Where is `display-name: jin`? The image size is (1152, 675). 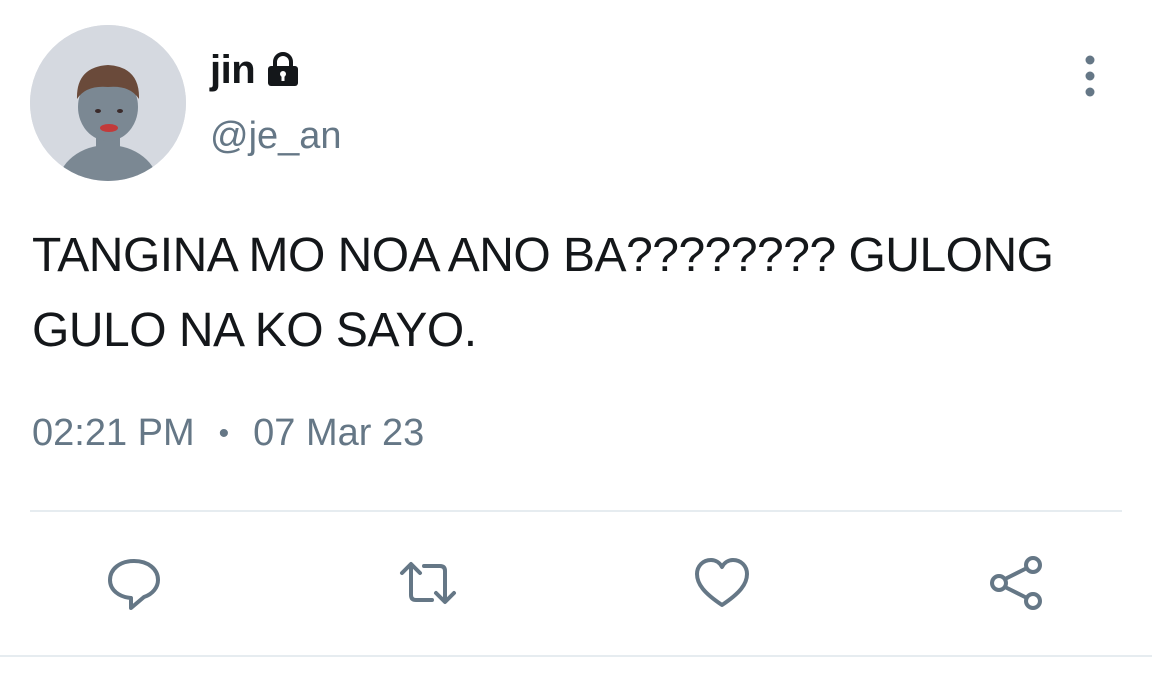
display-name: jin is located at coordinates (233, 70).